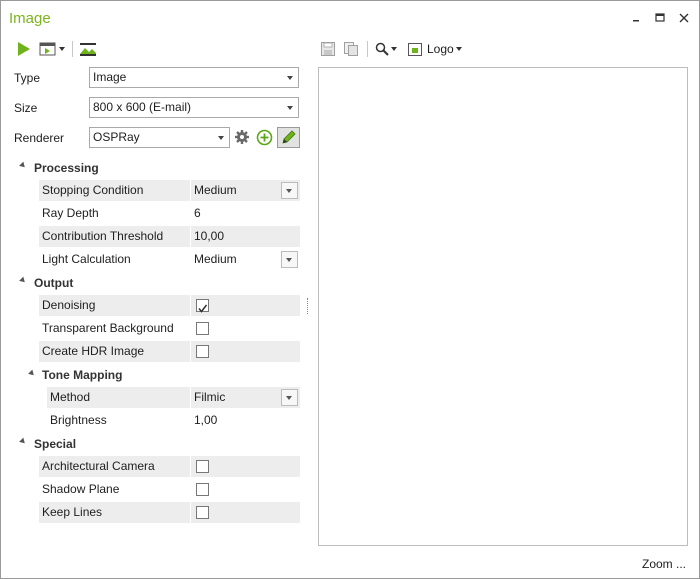 The image size is (700, 579). Describe the element at coordinates (440, 49) in the screenshot. I see `logo-label: Logo` at that location.